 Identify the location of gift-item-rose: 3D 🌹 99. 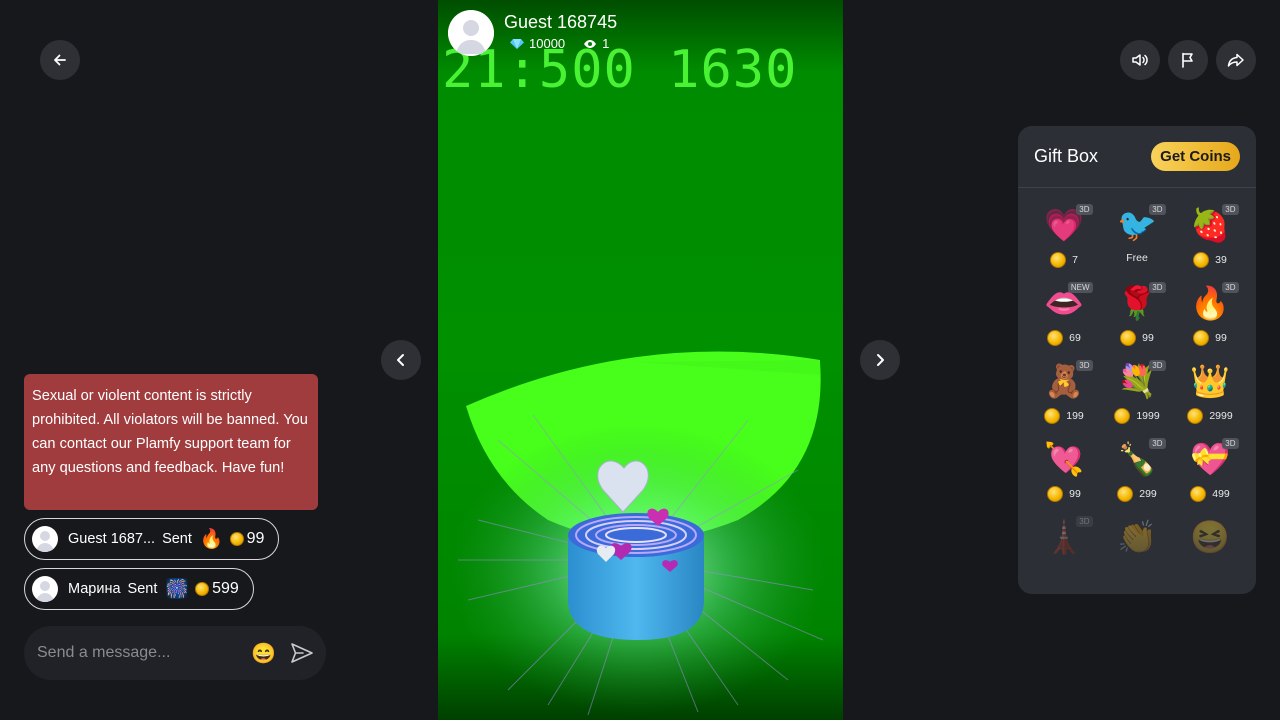
(1137, 316).